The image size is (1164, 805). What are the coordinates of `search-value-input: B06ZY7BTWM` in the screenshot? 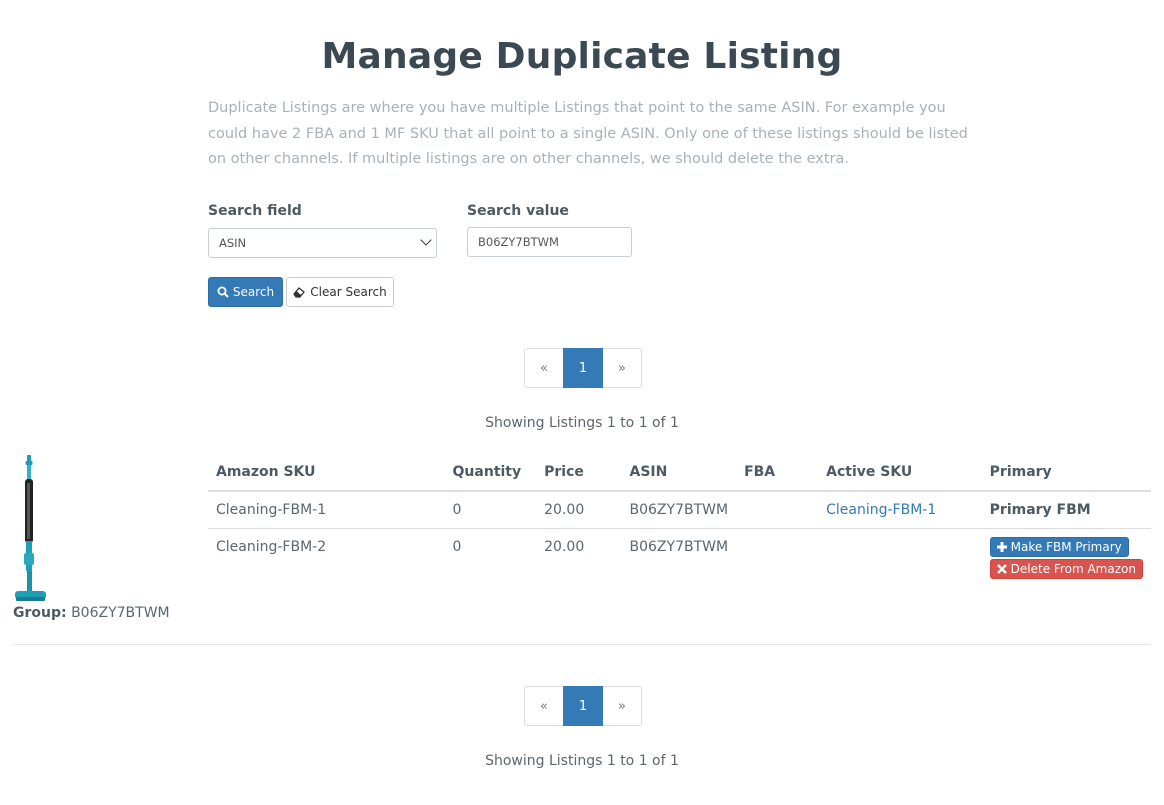 It's located at (549, 242).